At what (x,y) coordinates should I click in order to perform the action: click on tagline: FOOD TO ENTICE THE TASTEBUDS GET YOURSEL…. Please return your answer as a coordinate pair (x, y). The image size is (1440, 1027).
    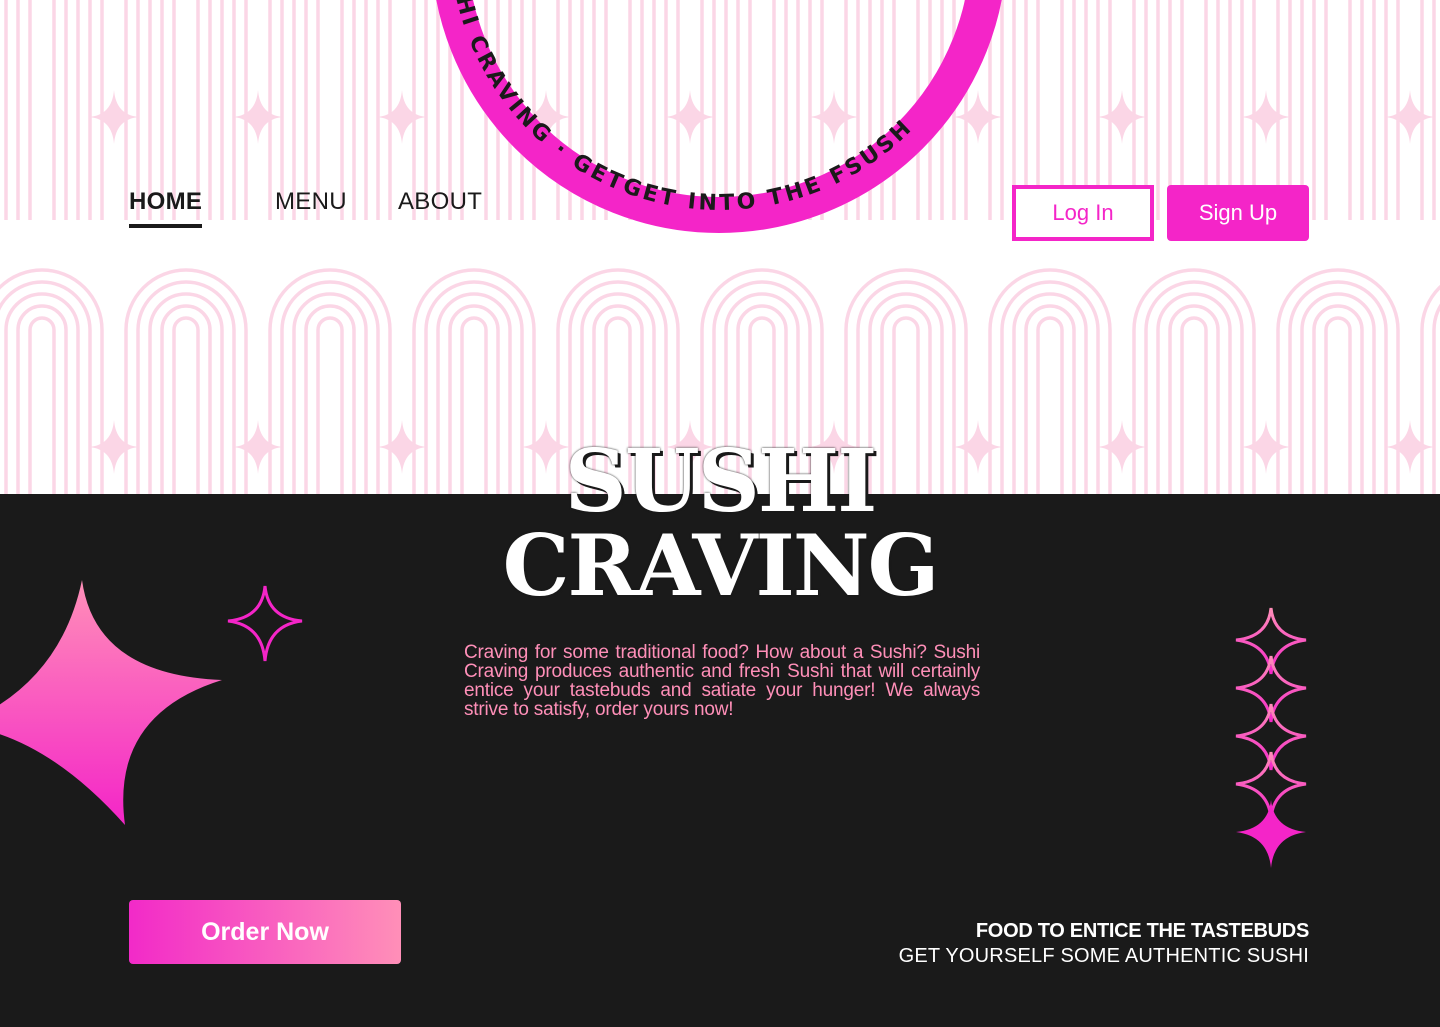
    Looking at the image, I should click on (1104, 943).